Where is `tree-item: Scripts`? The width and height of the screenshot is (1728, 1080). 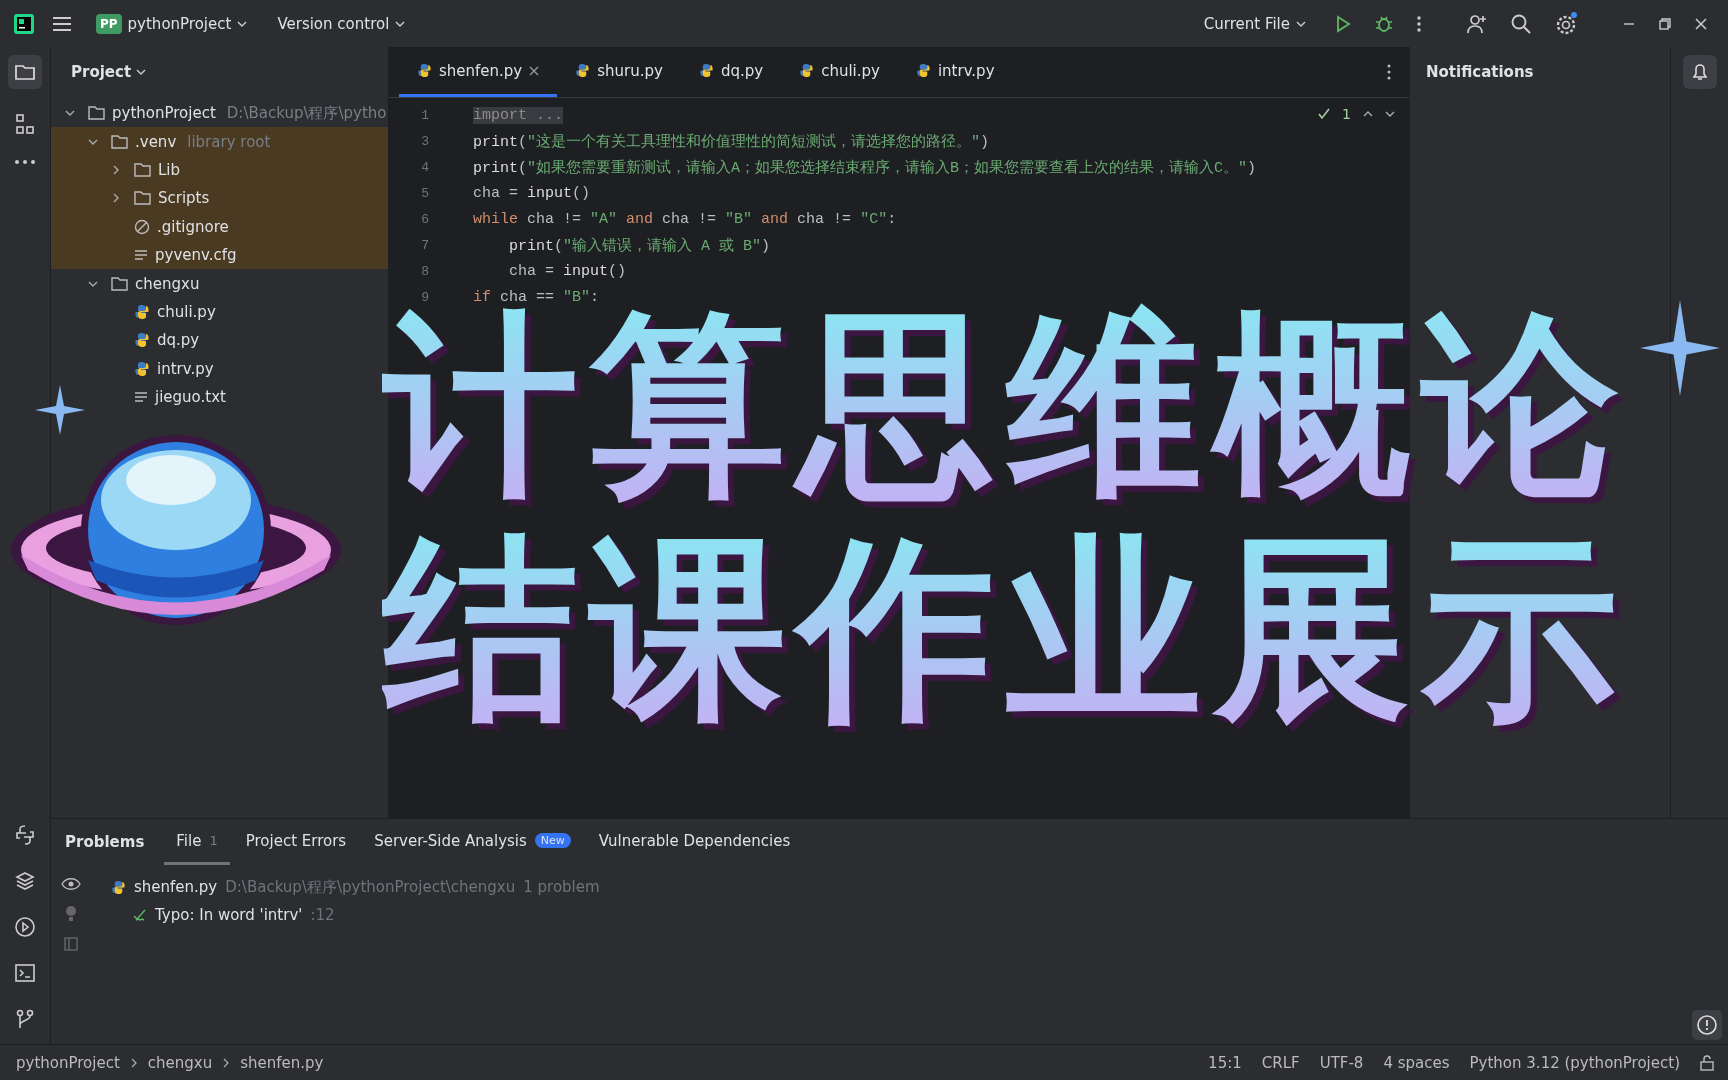
tree-item: Scripts is located at coordinates (219, 198).